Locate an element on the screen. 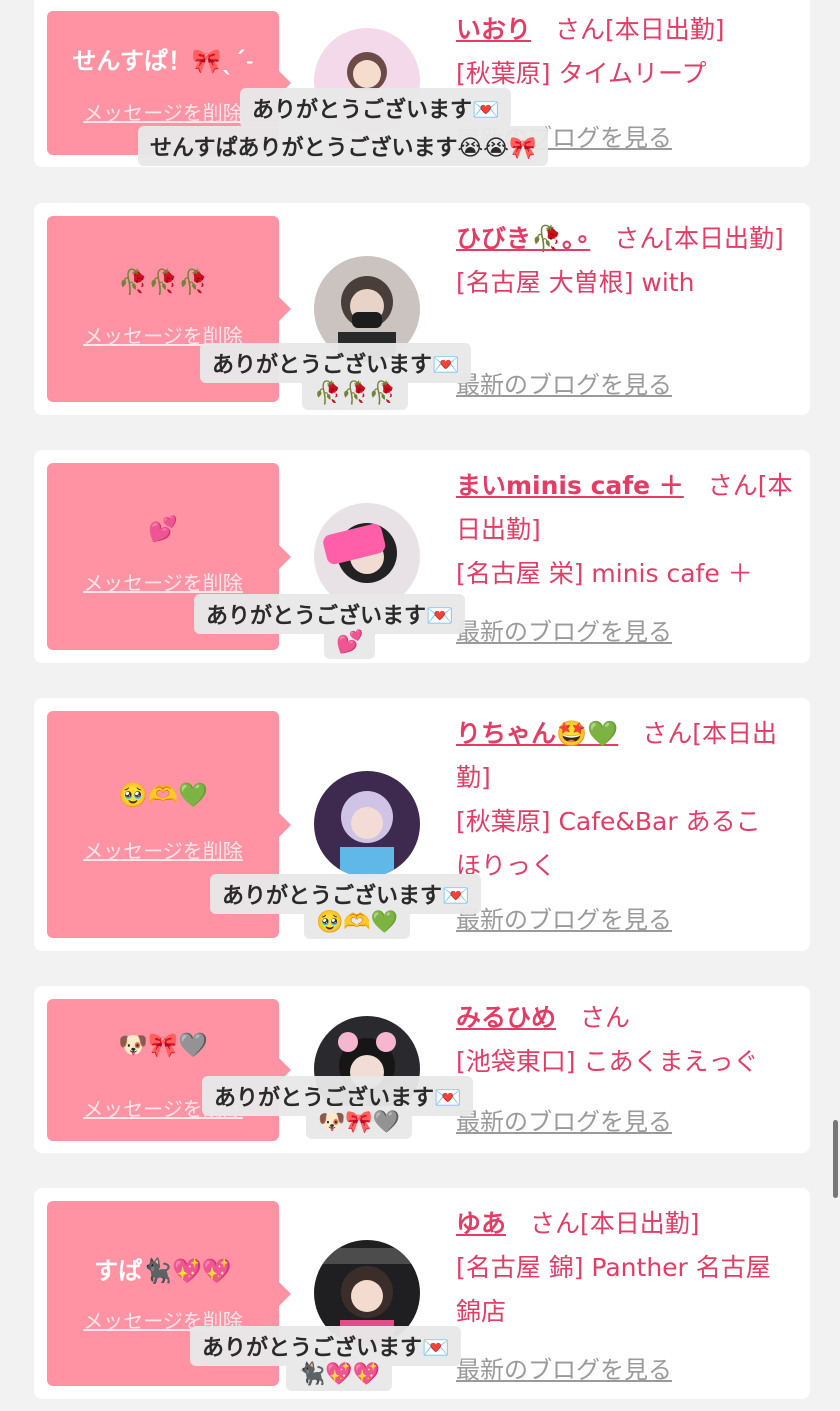 The image size is (840, 1411). avatar is located at coordinates (367, 824).